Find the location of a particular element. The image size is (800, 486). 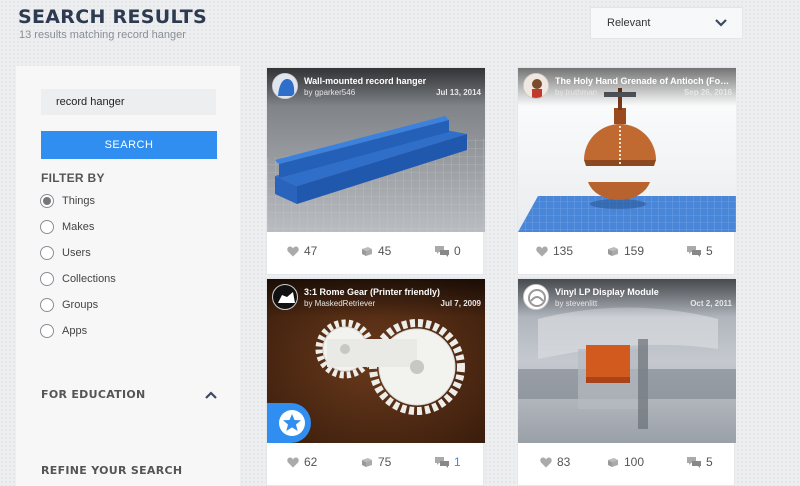

like-stat: 135 is located at coordinates (554, 251).